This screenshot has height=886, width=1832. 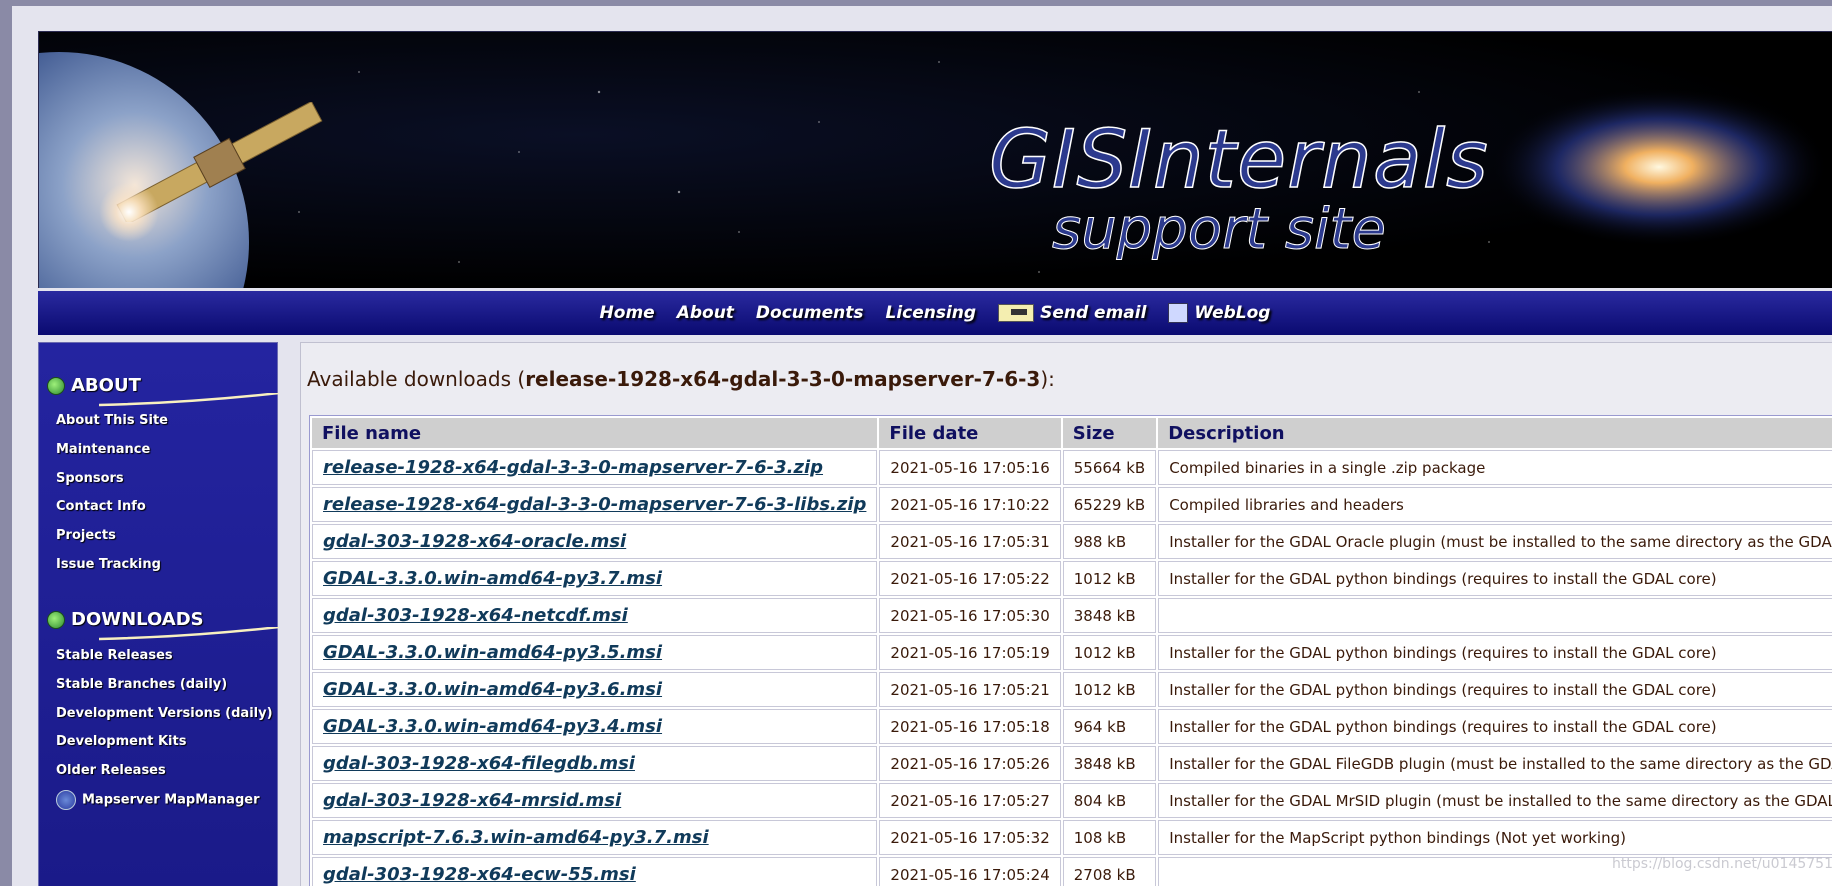 I want to click on file-download-link: mapscript-7.6.3.win-amd64-py3.7.msi, so click(x=516, y=837).